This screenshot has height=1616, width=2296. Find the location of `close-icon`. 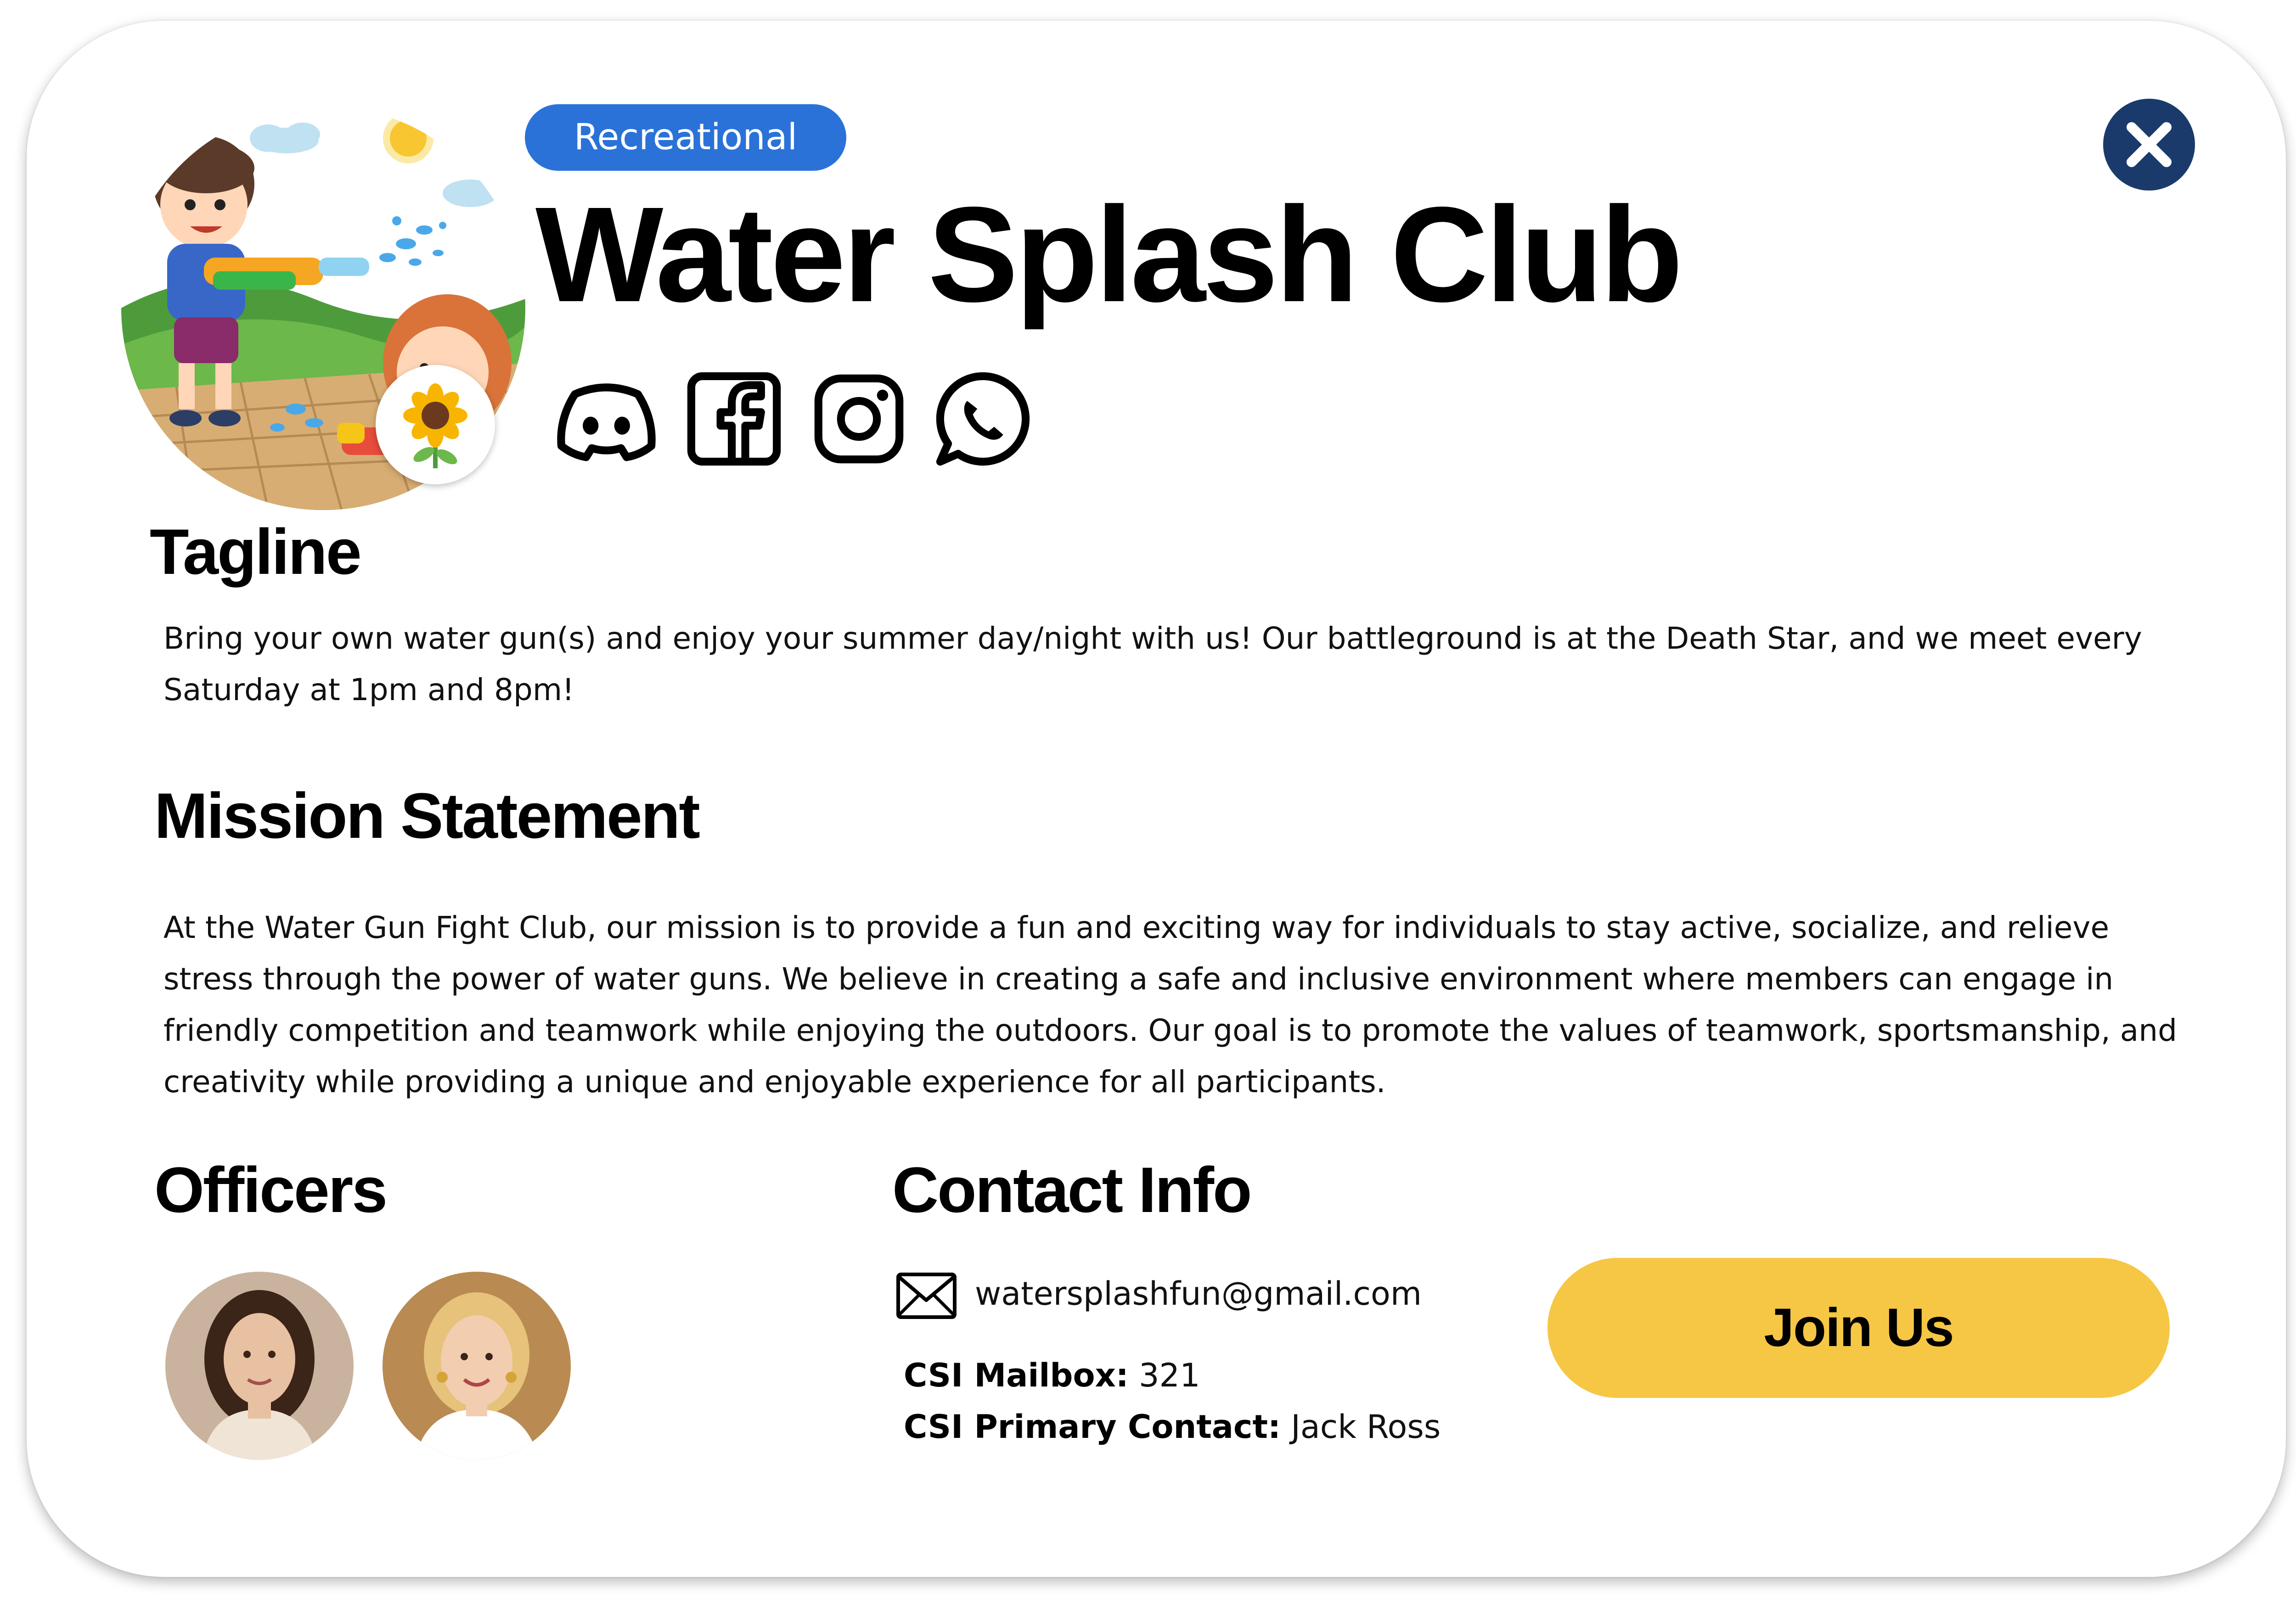

close-icon is located at coordinates (2149, 145).